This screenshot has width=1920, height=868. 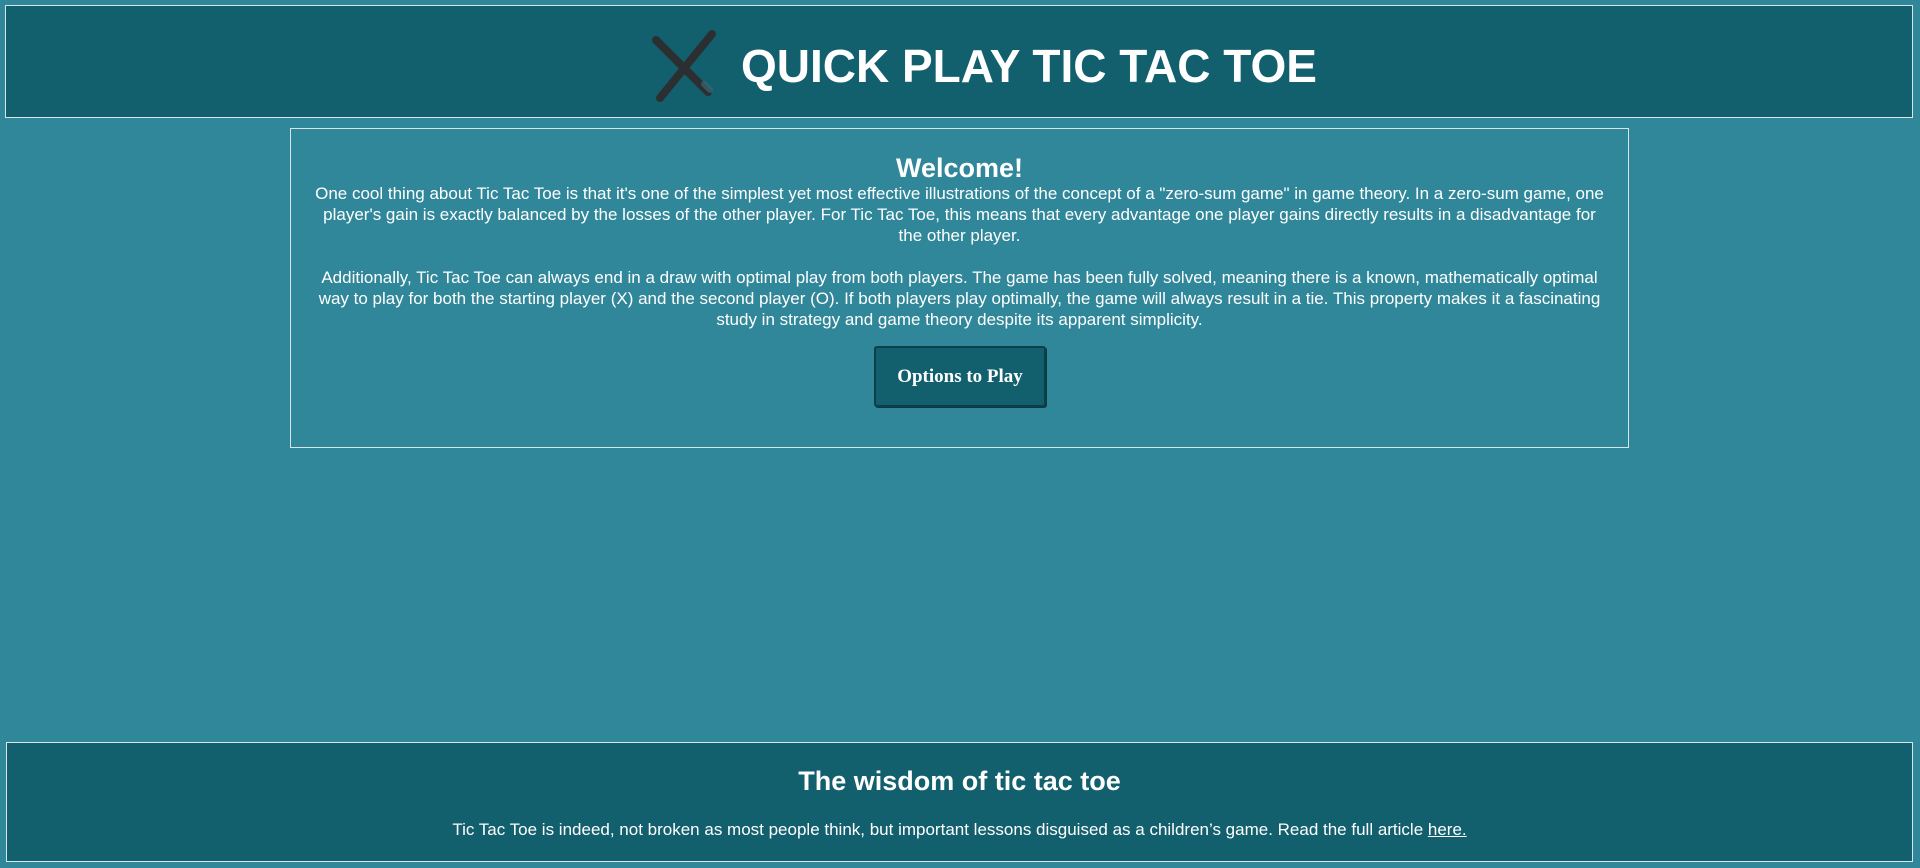 What do you see at coordinates (1447, 829) in the screenshot?
I see `article-link: here.` at bounding box center [1447, 829].